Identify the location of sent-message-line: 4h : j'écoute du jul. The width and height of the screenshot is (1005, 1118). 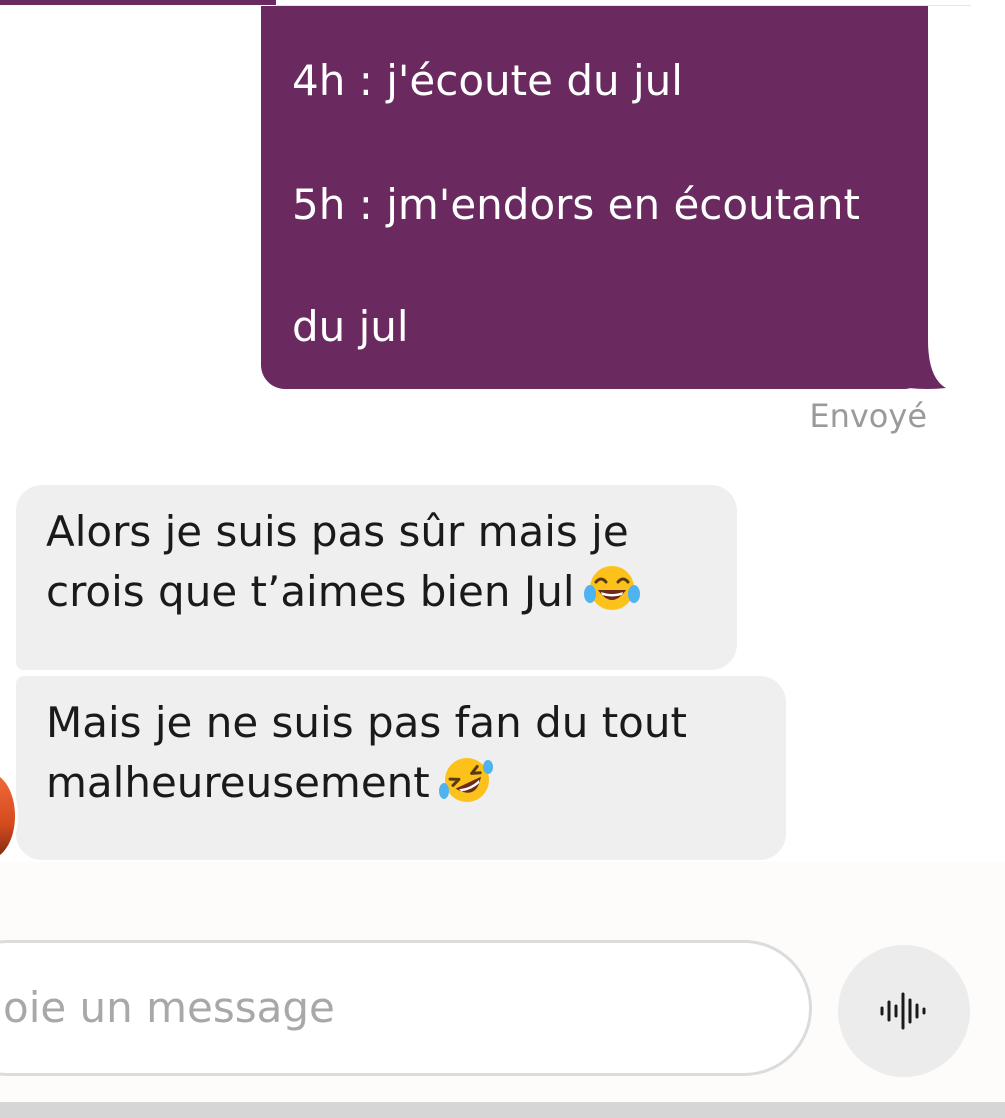
(487, 80).